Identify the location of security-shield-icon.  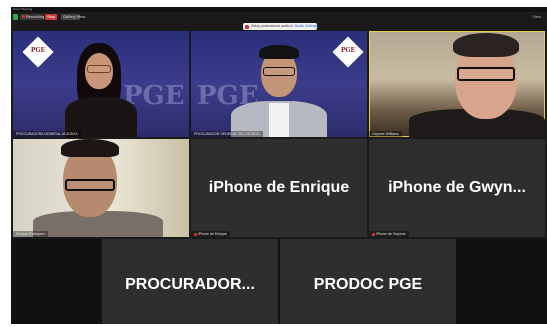
(15, 17).